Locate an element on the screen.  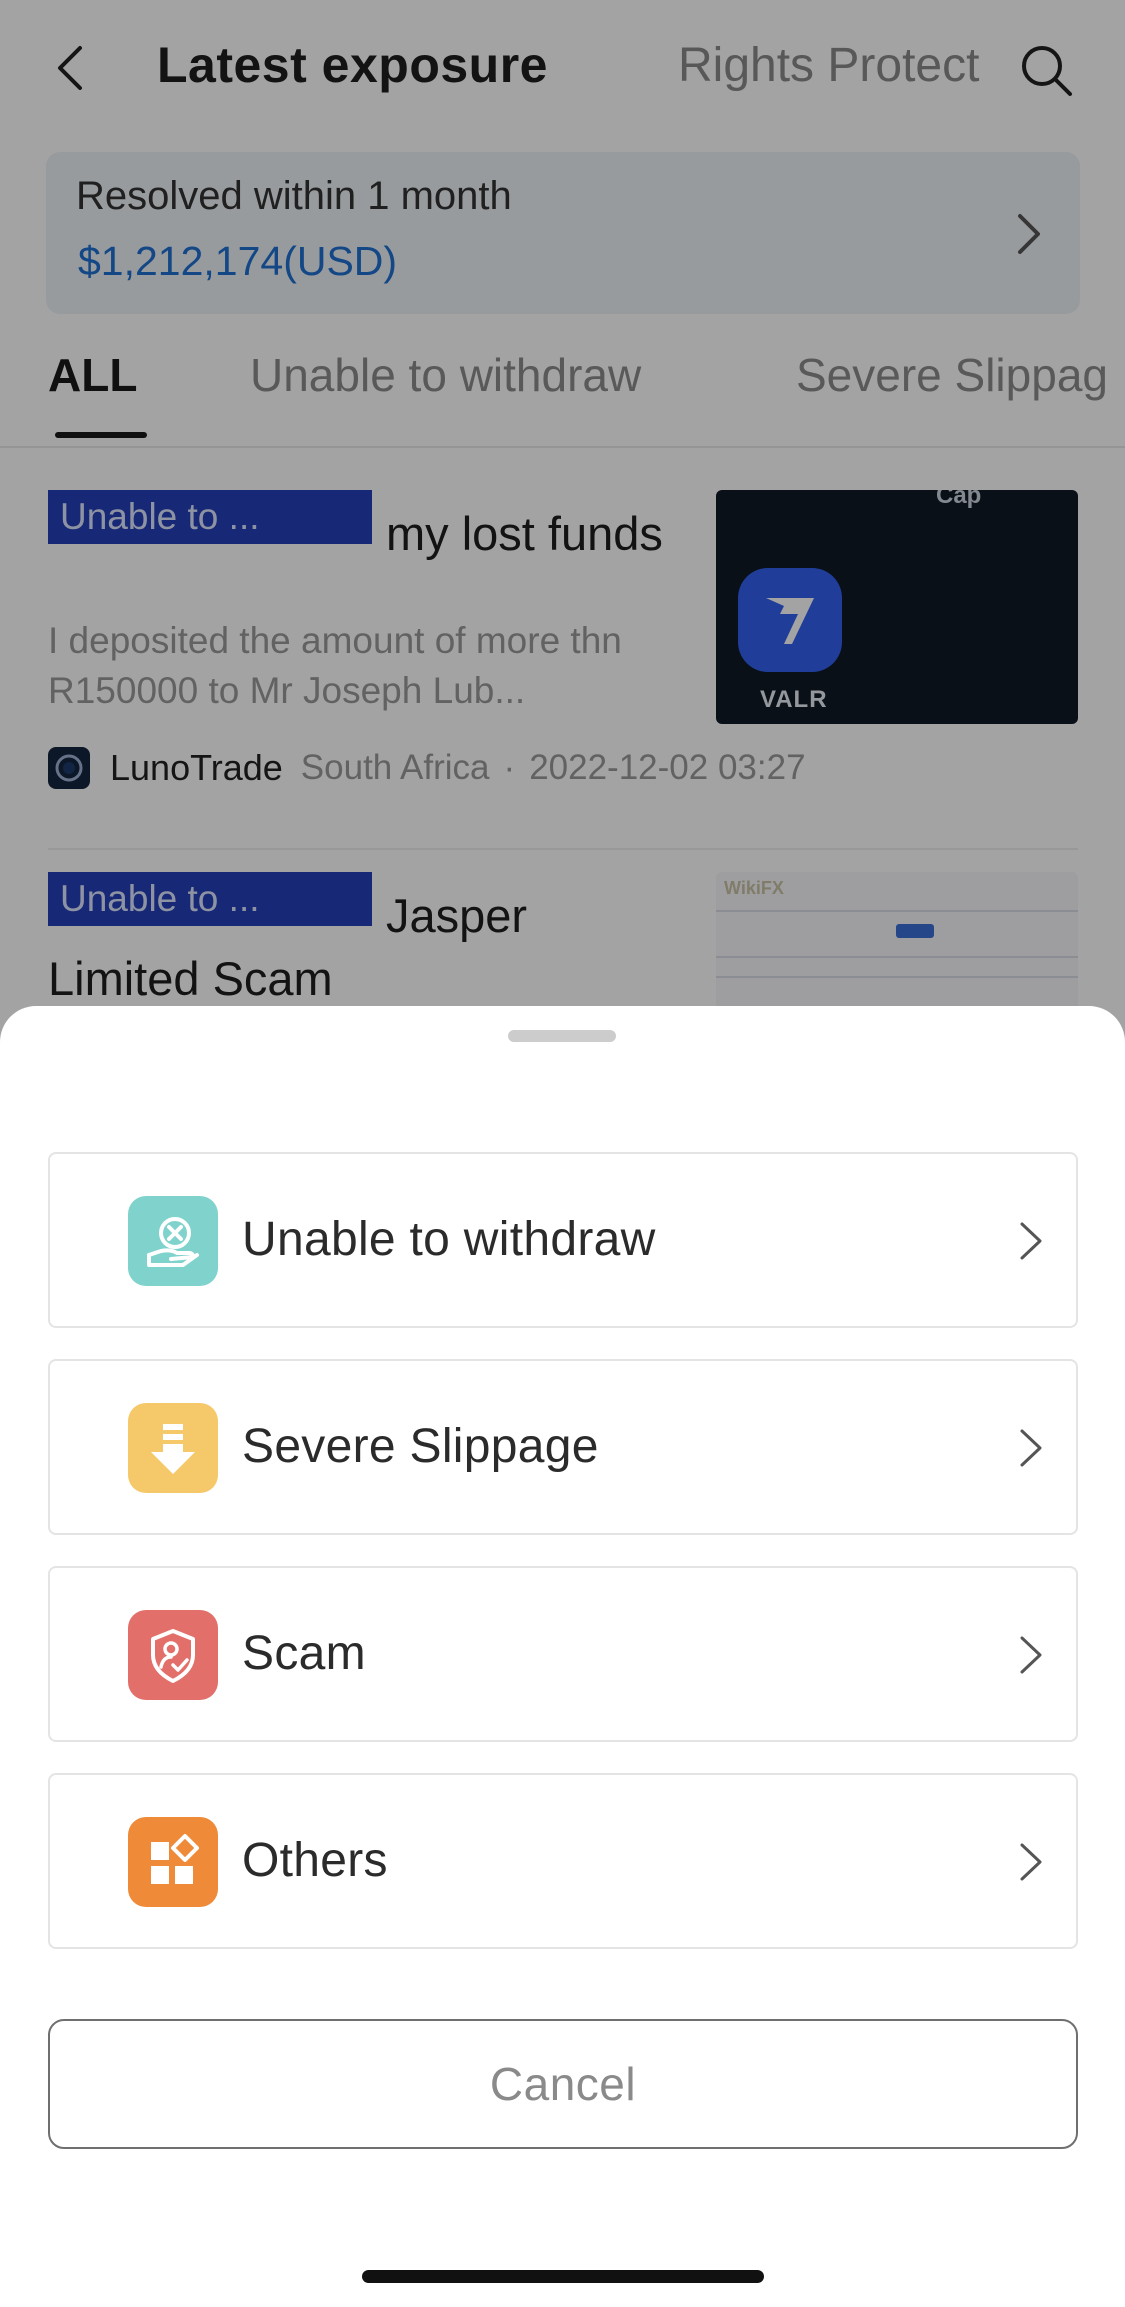
option-label: Severe Slippage is located at coordinates (420, 1446).